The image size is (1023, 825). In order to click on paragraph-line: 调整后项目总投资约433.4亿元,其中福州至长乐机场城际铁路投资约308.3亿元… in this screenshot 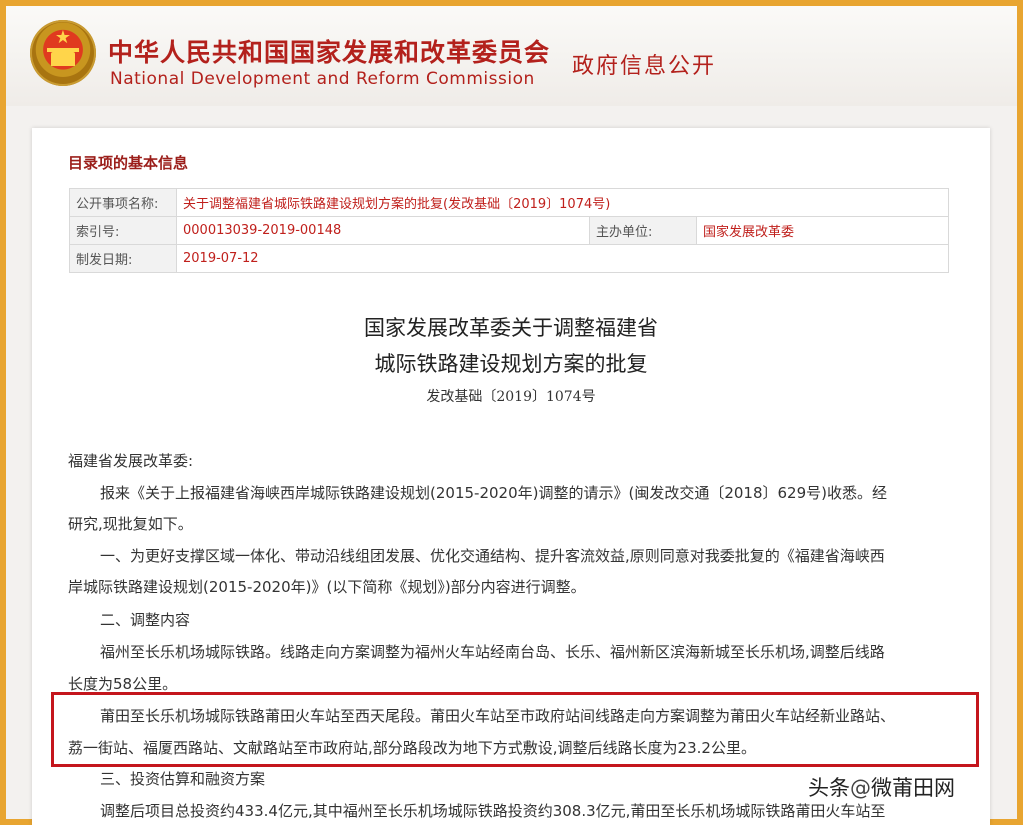, I will do `click(493, 811)`.